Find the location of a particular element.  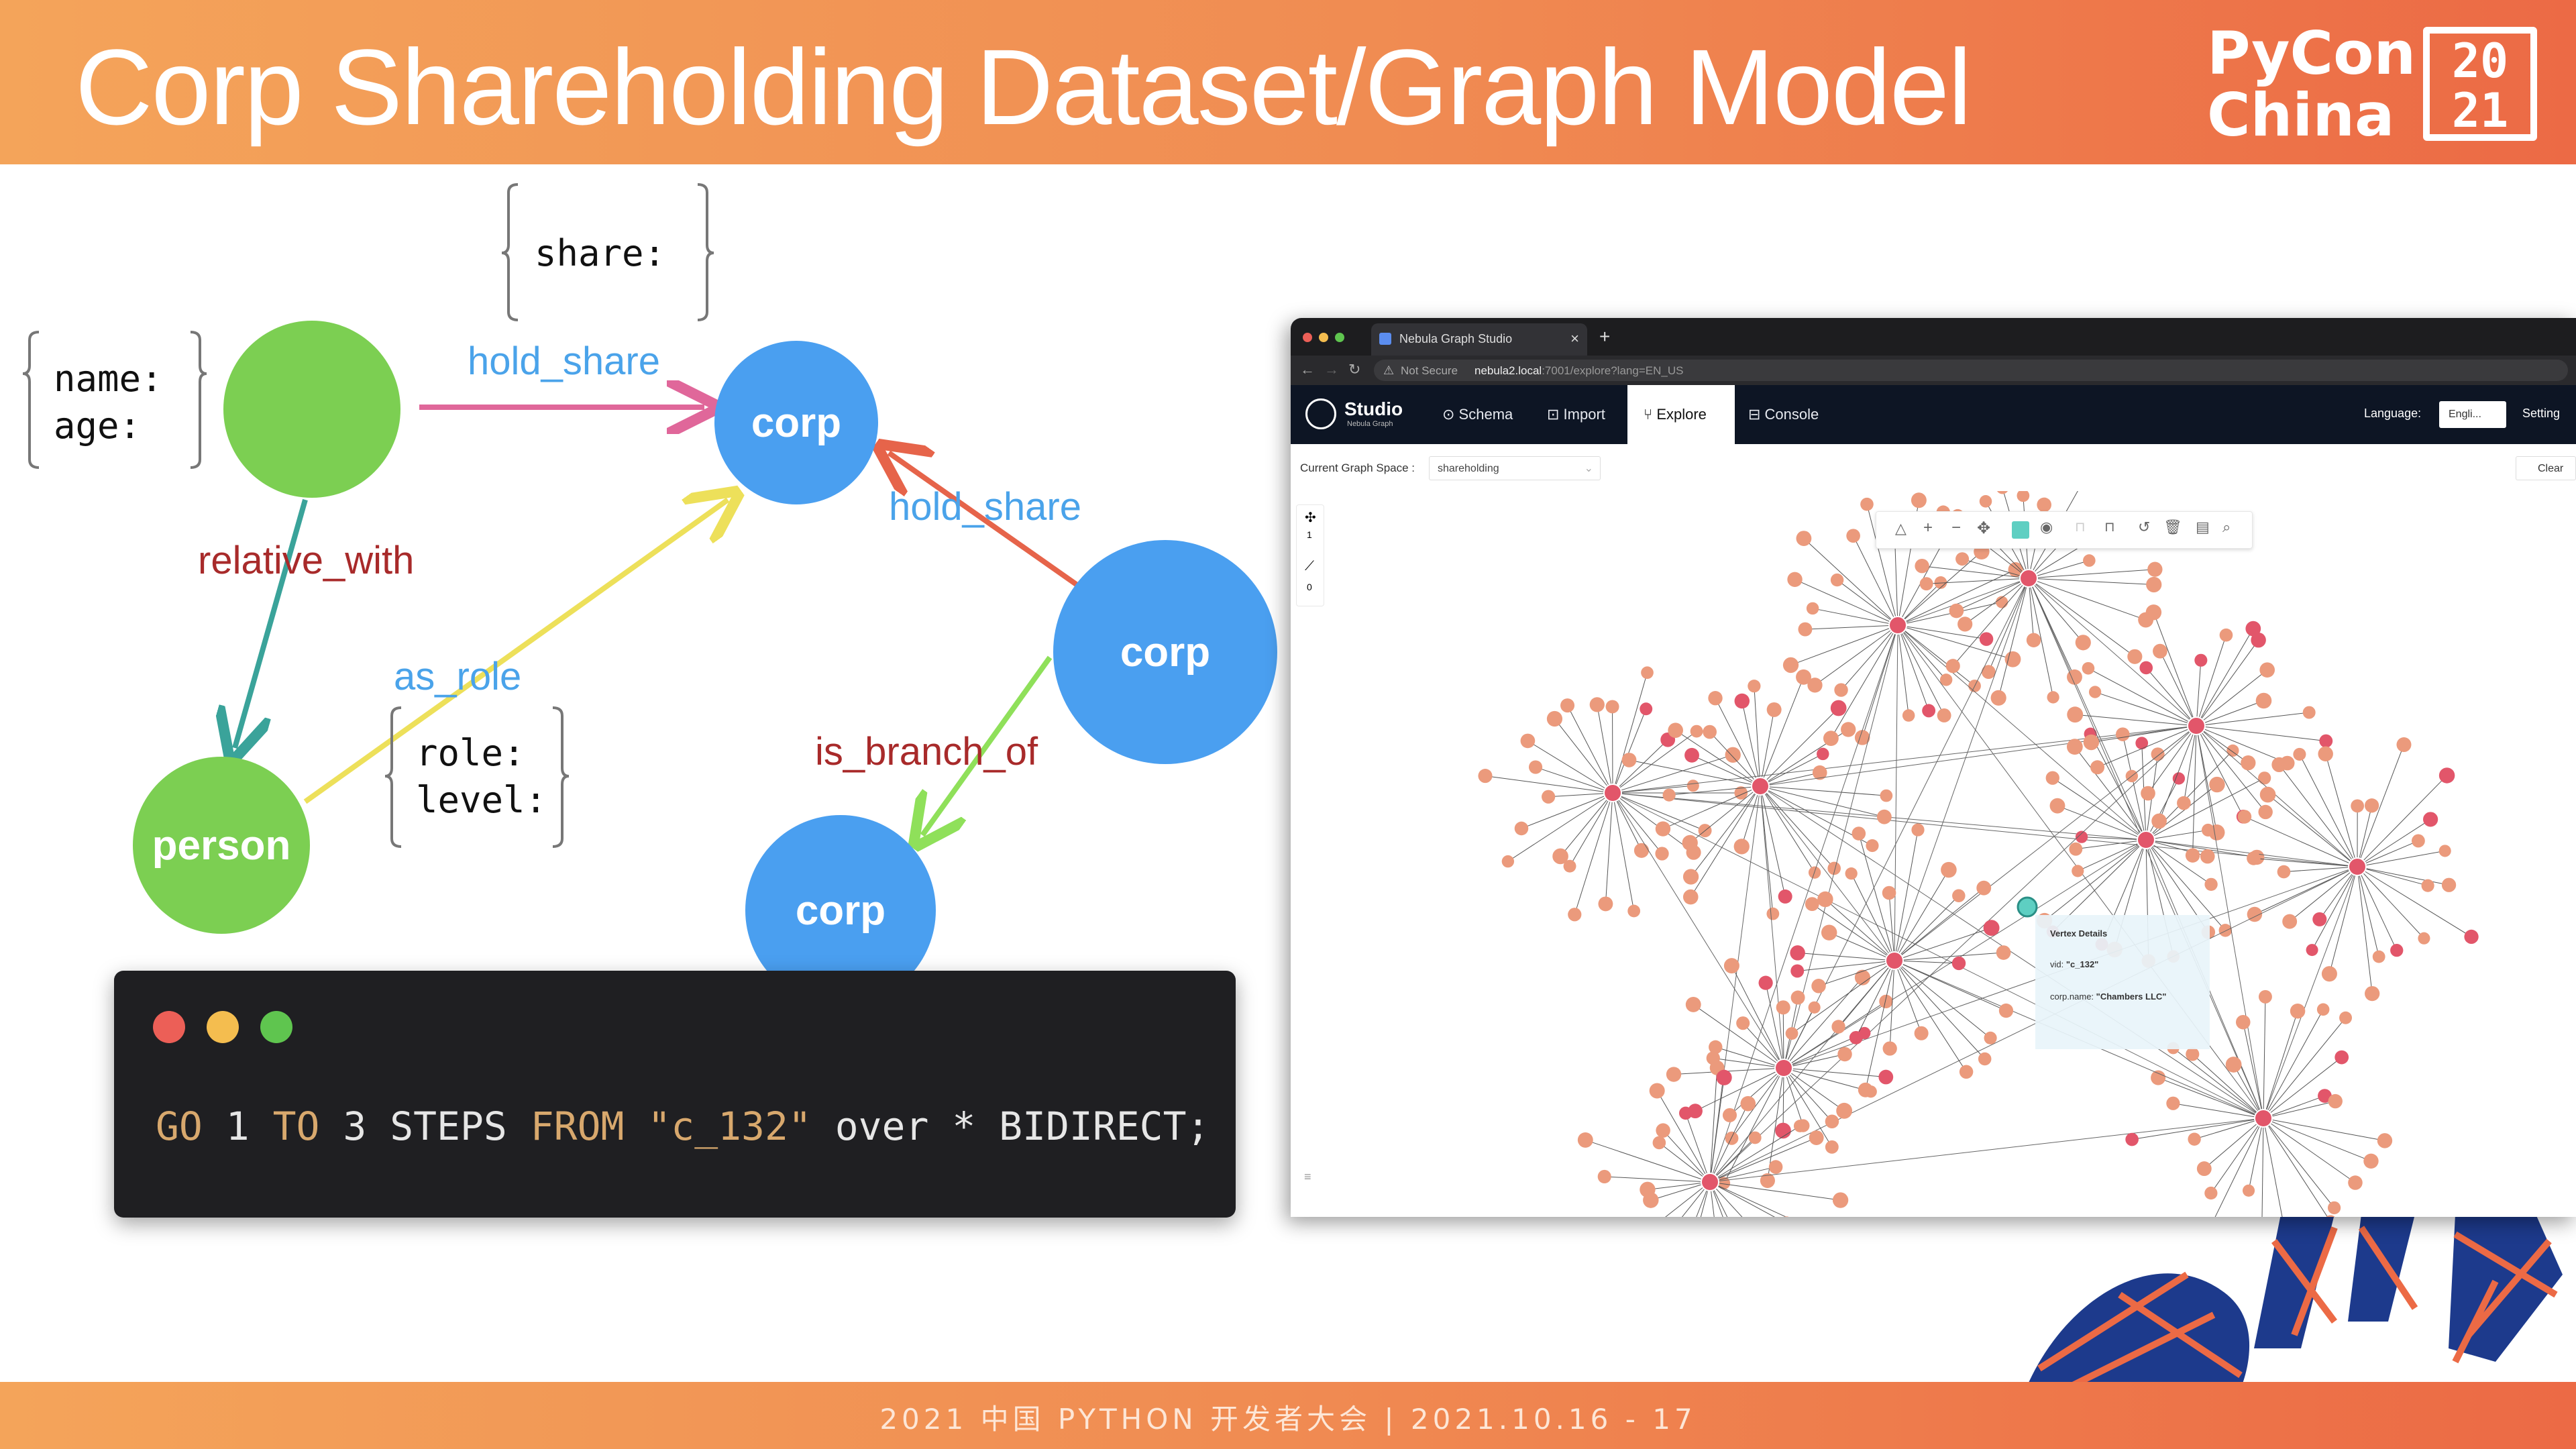

export-icon: ▤ is located at coordinates (2203, 527).